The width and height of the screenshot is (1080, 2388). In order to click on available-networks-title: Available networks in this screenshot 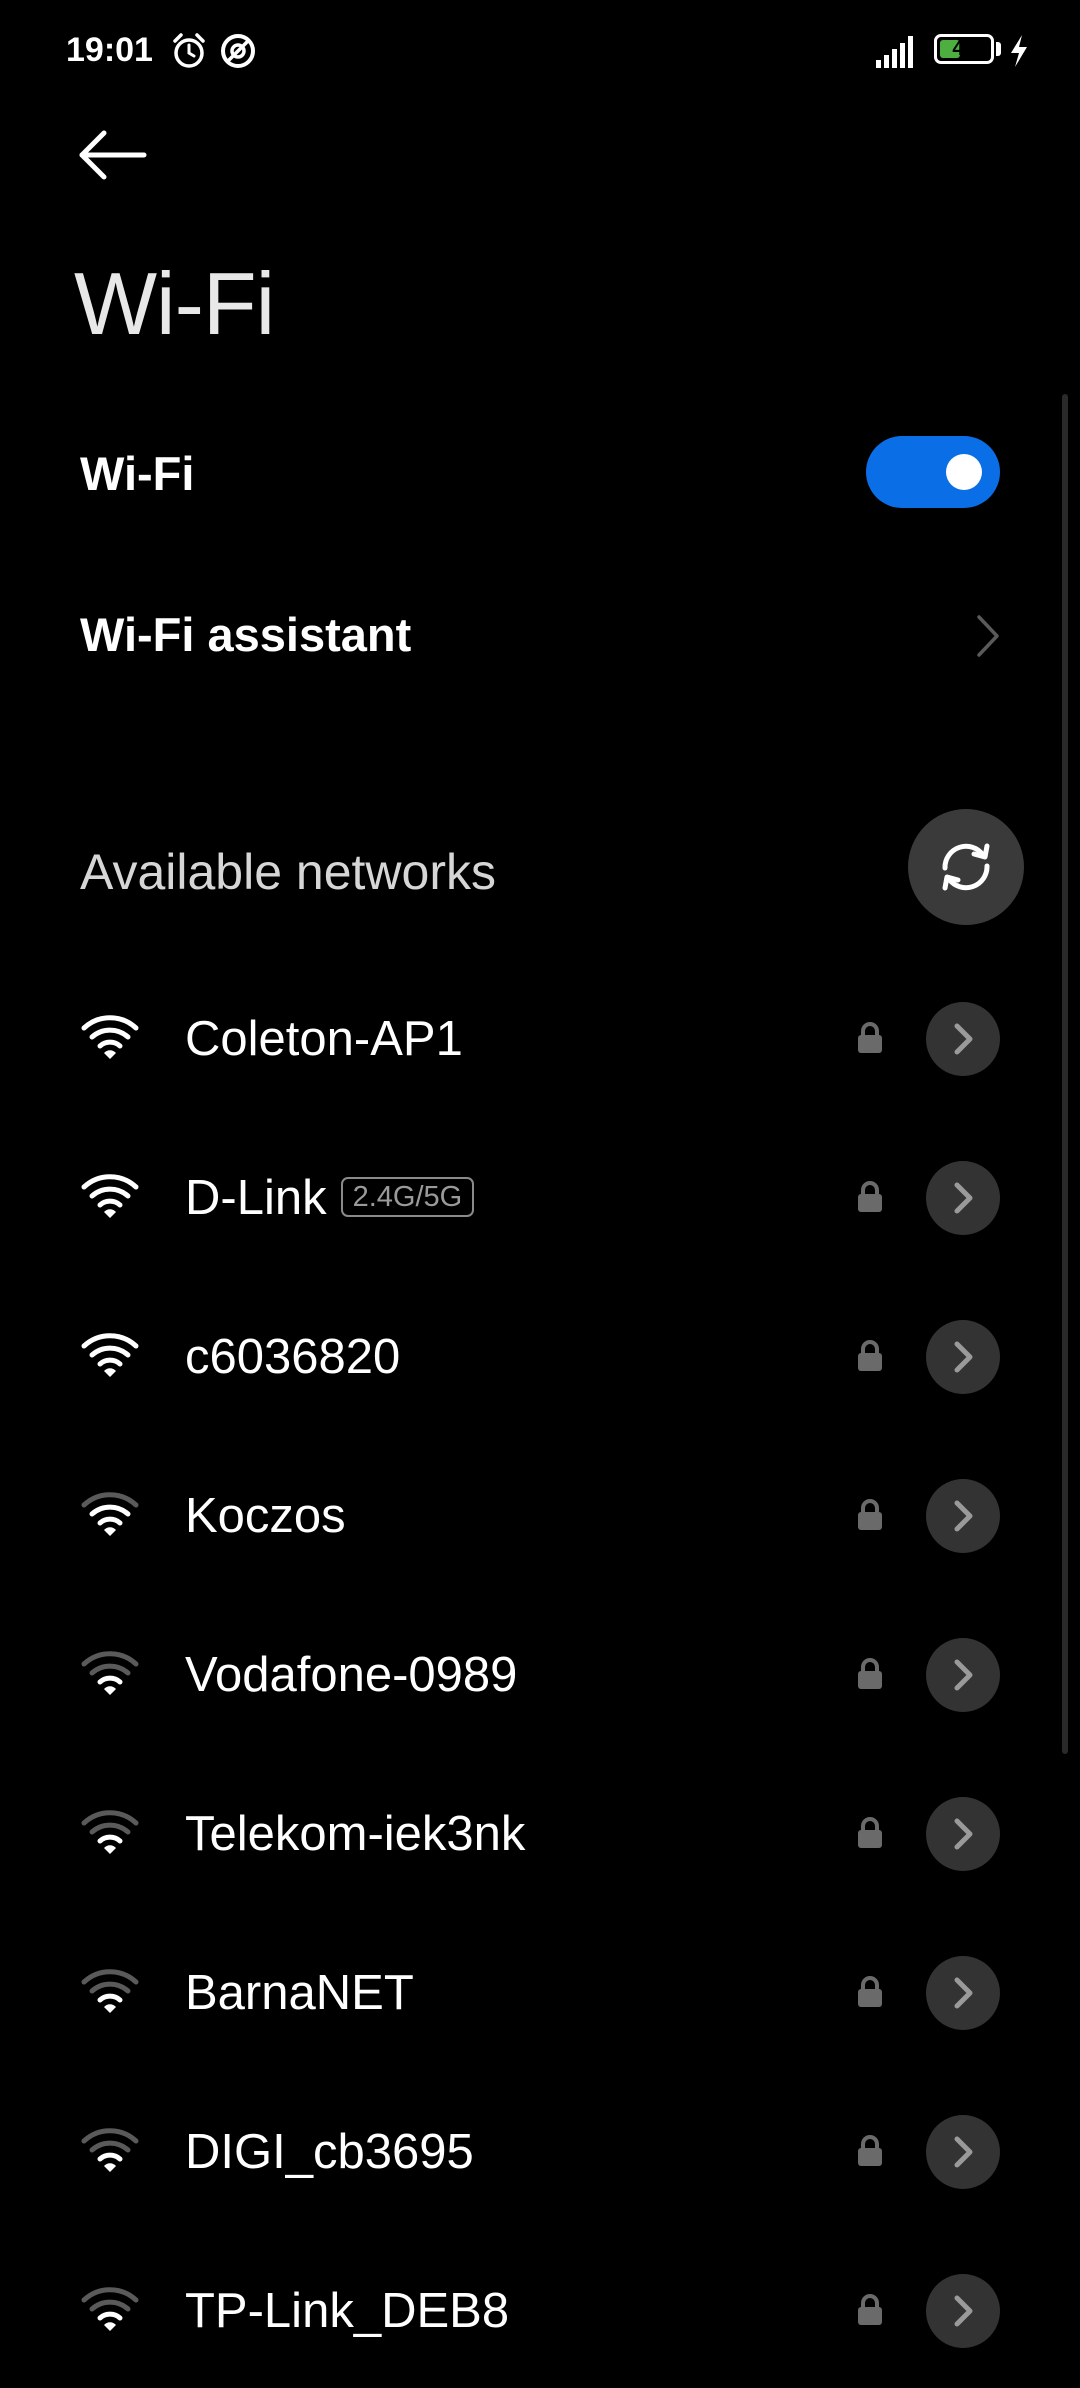, I will do `click(288, 872)`.